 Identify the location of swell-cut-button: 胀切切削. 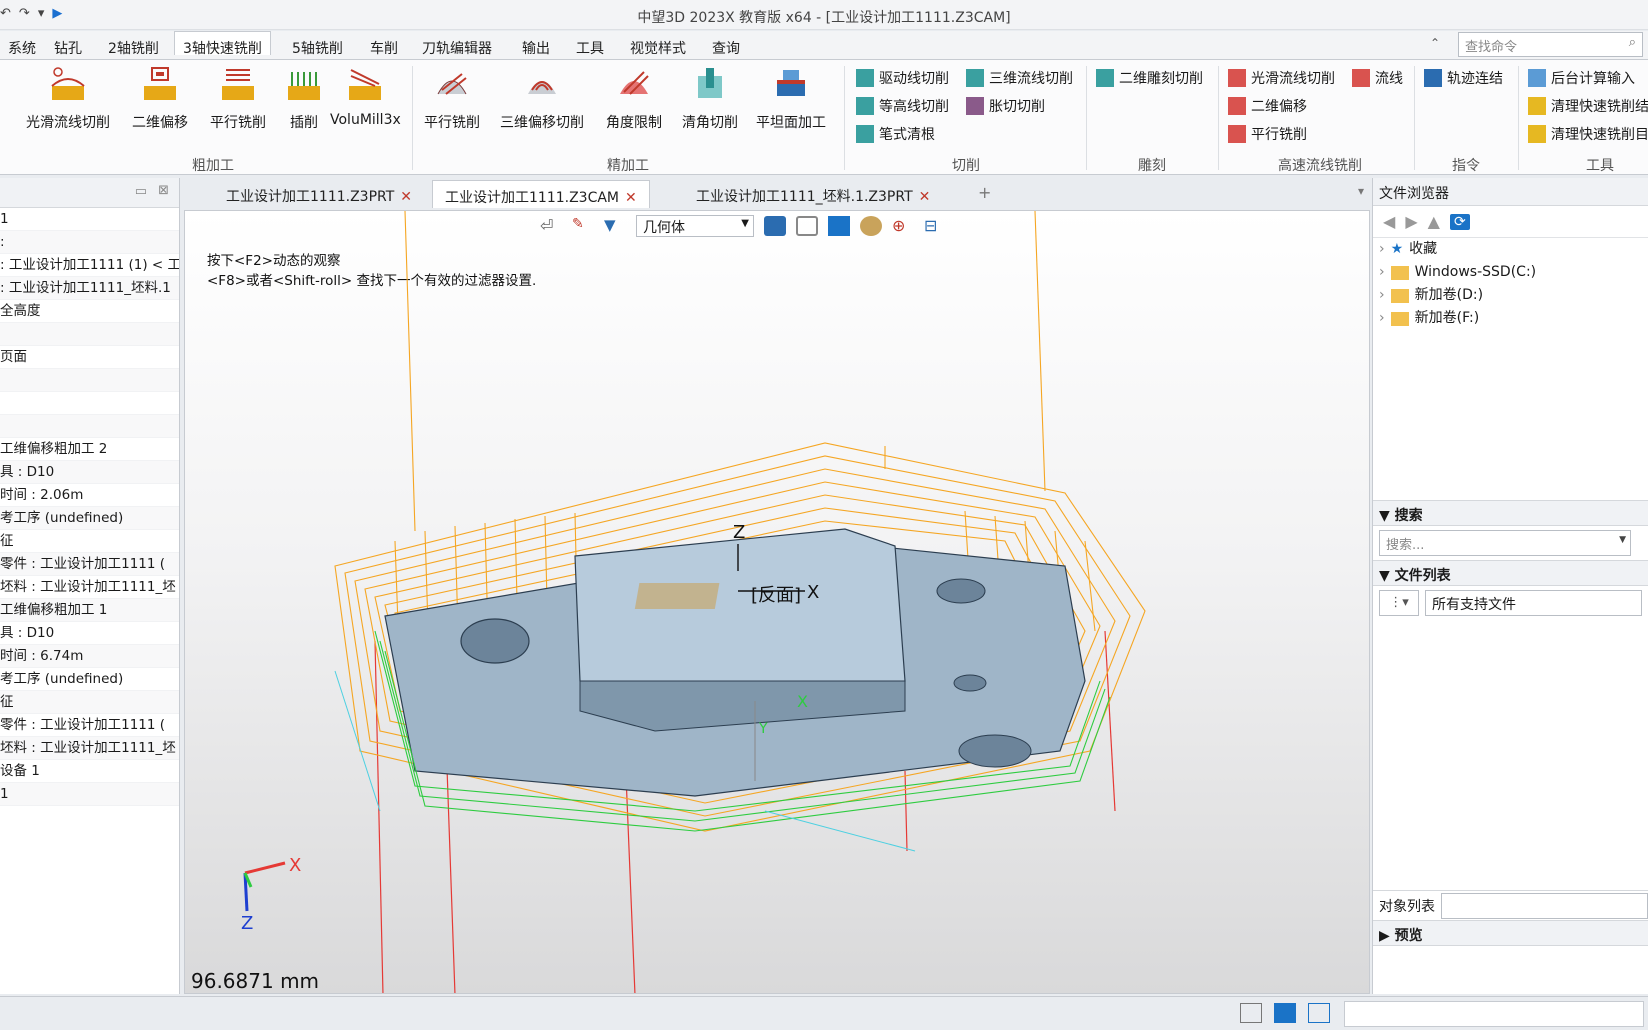
(1005, 106).